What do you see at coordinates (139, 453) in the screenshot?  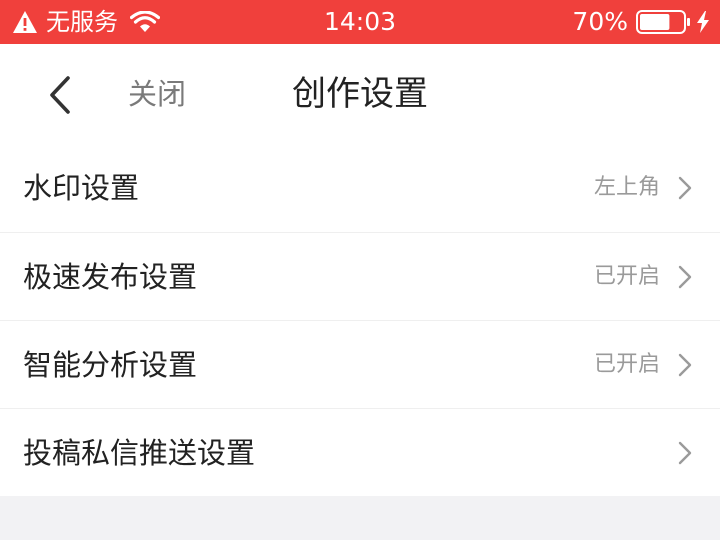 I see `setting-label: 投稿私信推送设置` at bounding box center [139, 453].